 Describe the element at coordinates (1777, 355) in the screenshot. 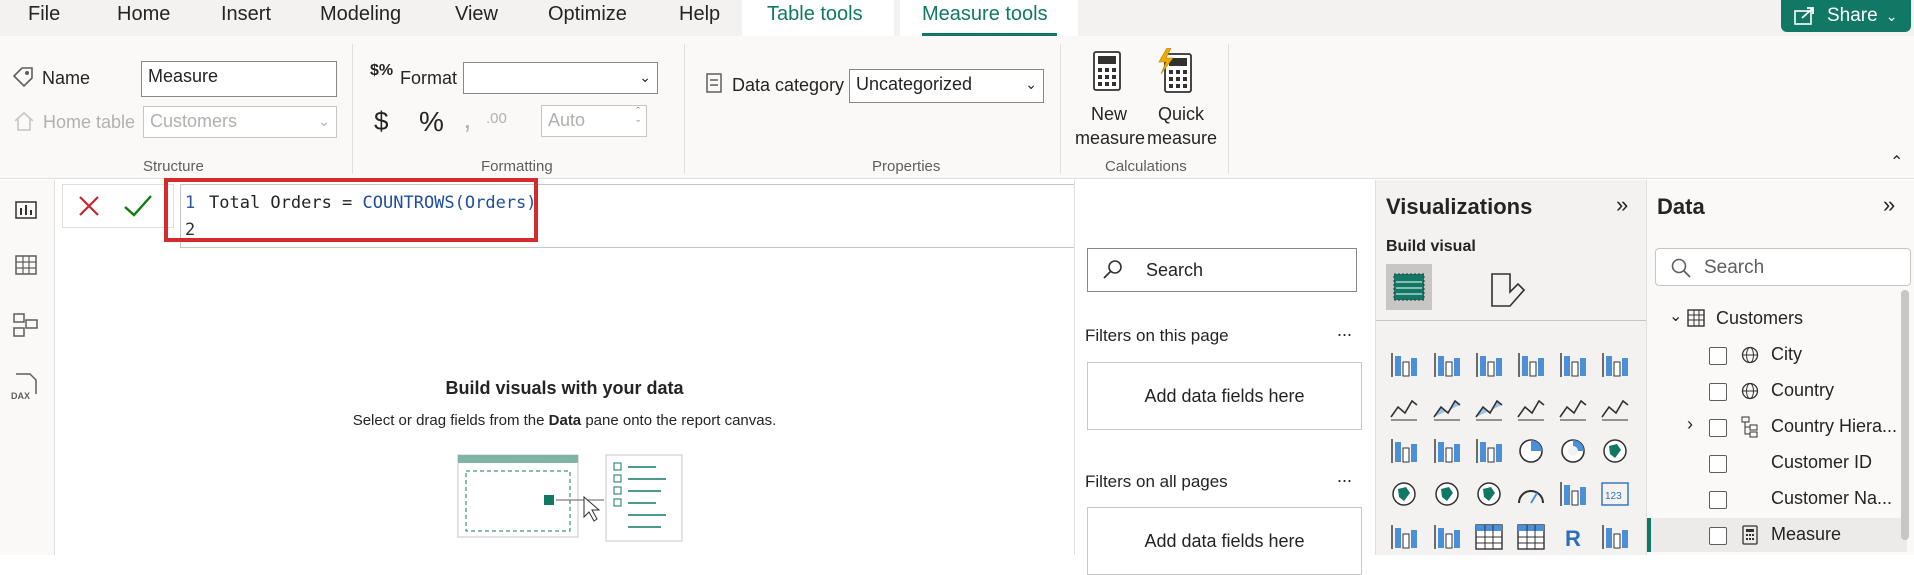

I see `field-city: City` at that location.